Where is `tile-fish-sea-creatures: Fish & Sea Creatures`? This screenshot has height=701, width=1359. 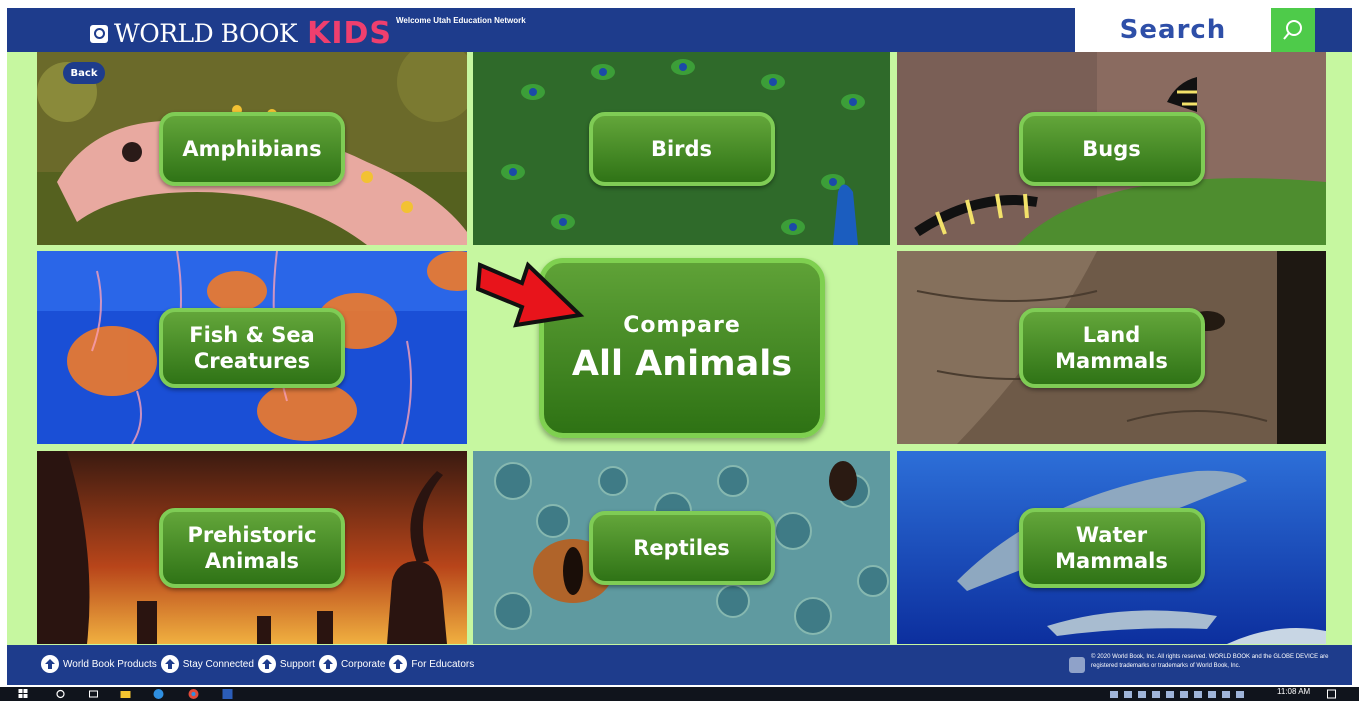 tile-fish-sea-creatures: Fish & Sea Creatures is located at coordinates (252, 347).